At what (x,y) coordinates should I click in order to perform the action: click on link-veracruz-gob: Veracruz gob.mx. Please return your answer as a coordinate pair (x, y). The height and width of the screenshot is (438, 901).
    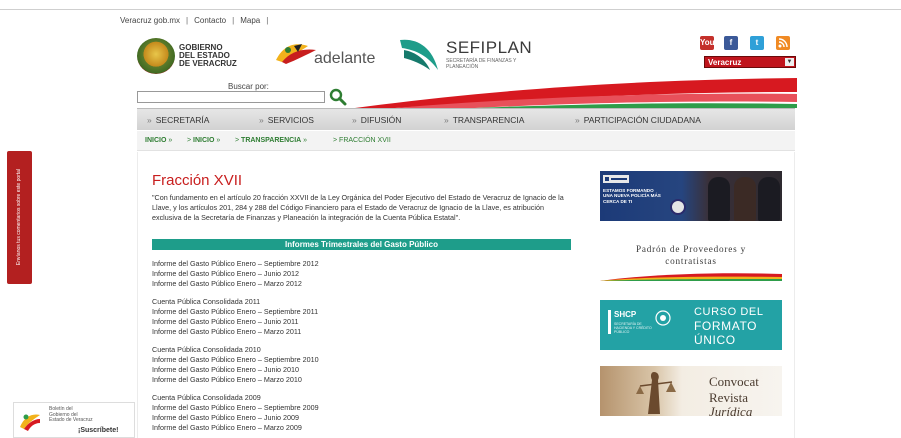
    Looking at the image, I should click on (150, 20).